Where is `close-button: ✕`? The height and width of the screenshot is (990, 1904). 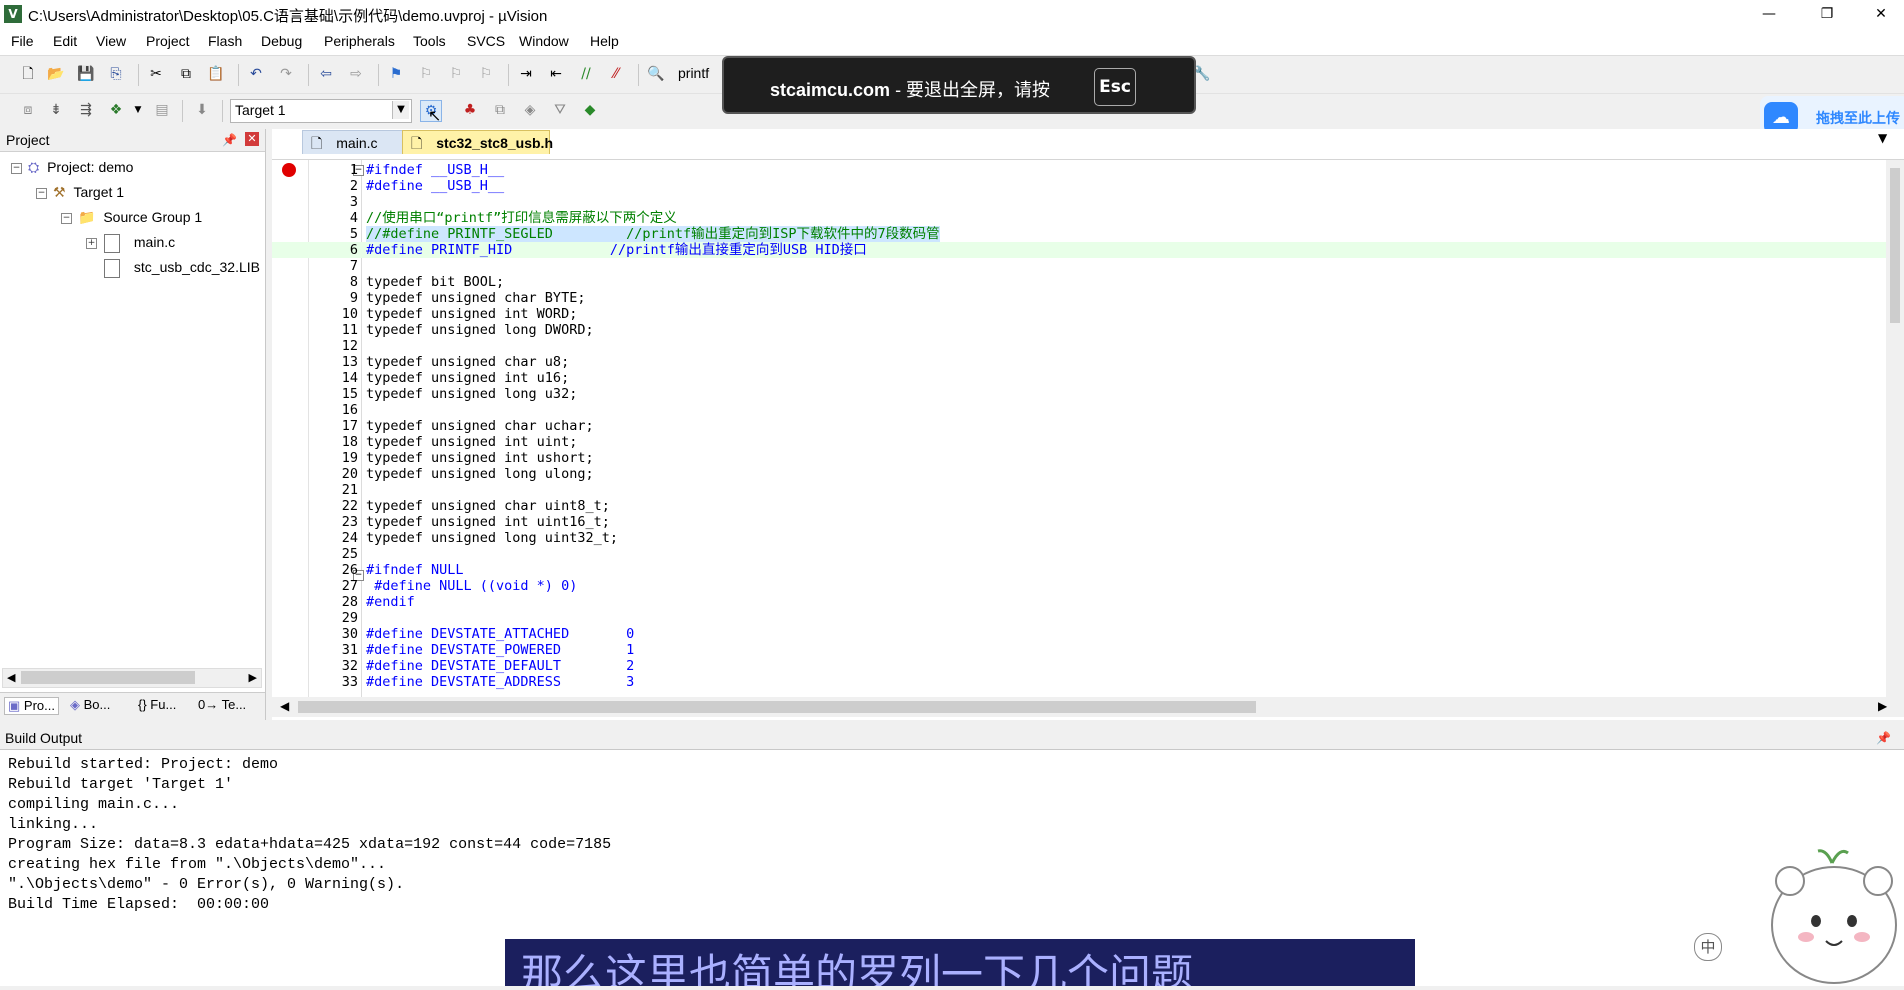
close-button: ✕ is located at coordinates (1881, 14).